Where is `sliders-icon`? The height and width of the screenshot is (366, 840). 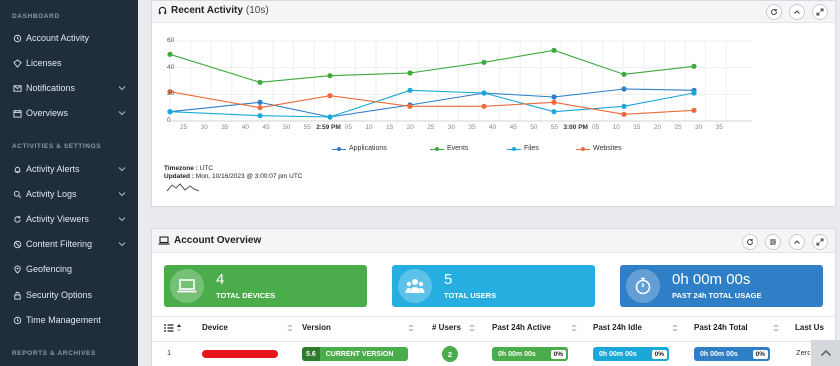
sliders-icon is located at coordinates (773, 242).